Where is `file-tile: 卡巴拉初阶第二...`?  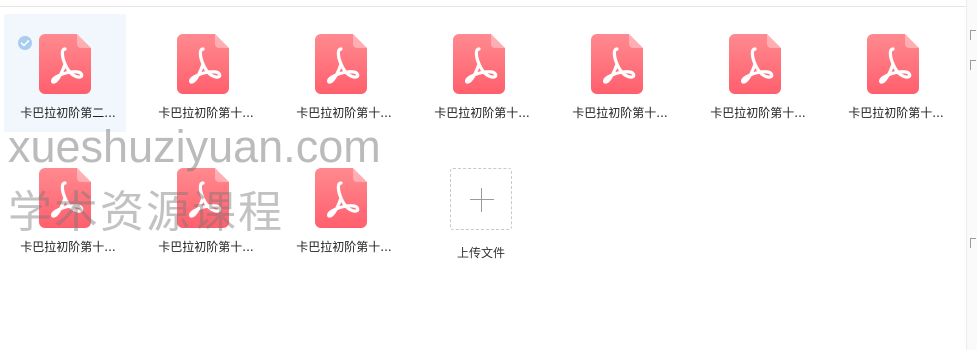 file-tile: 卡巴拉初阶第二... is located at coordinates (65, 73).